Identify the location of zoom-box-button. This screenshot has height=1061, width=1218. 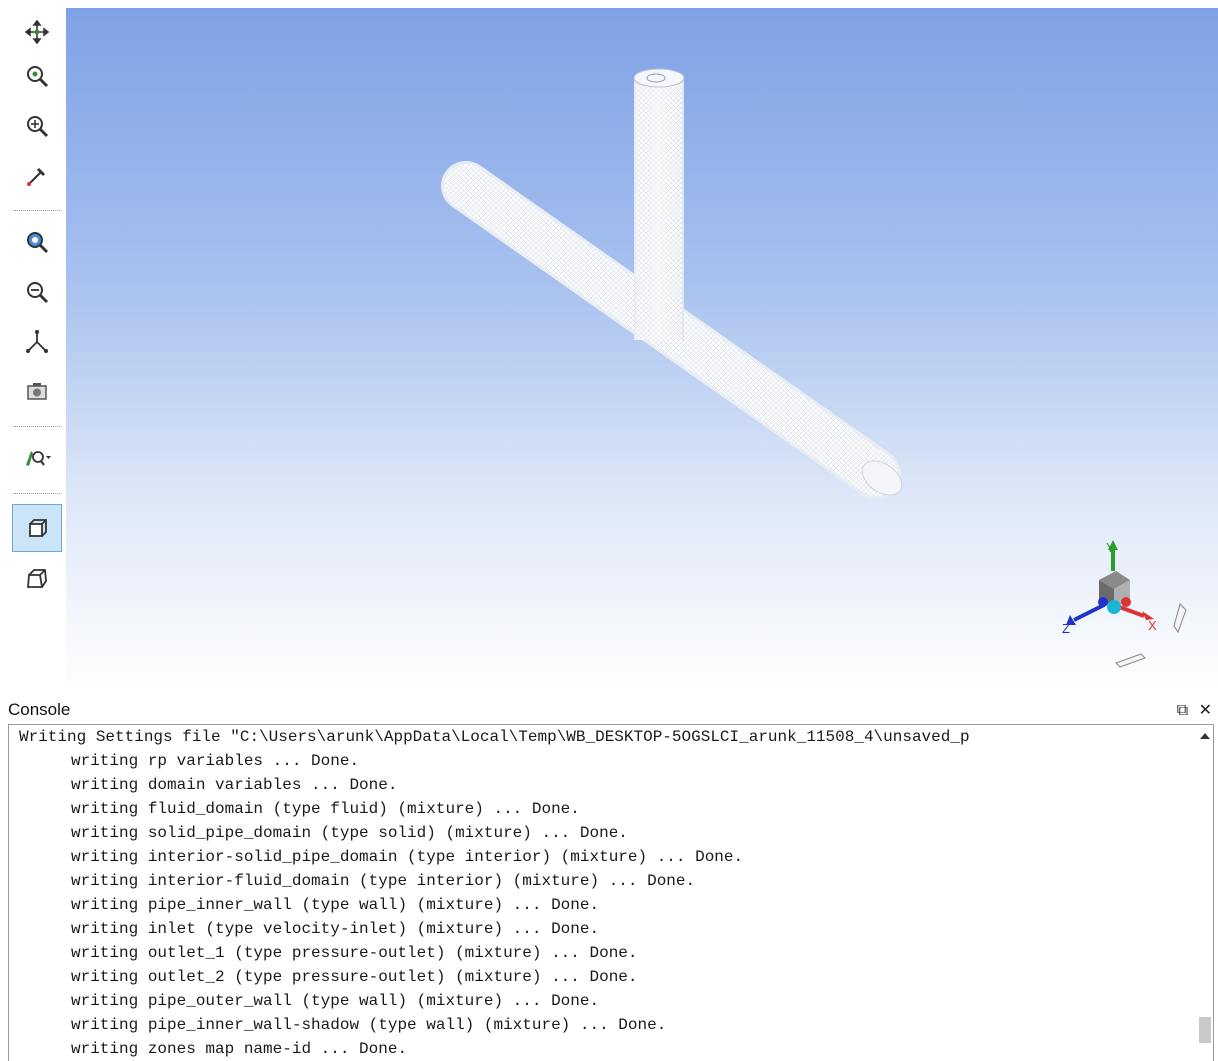
(37, 126).